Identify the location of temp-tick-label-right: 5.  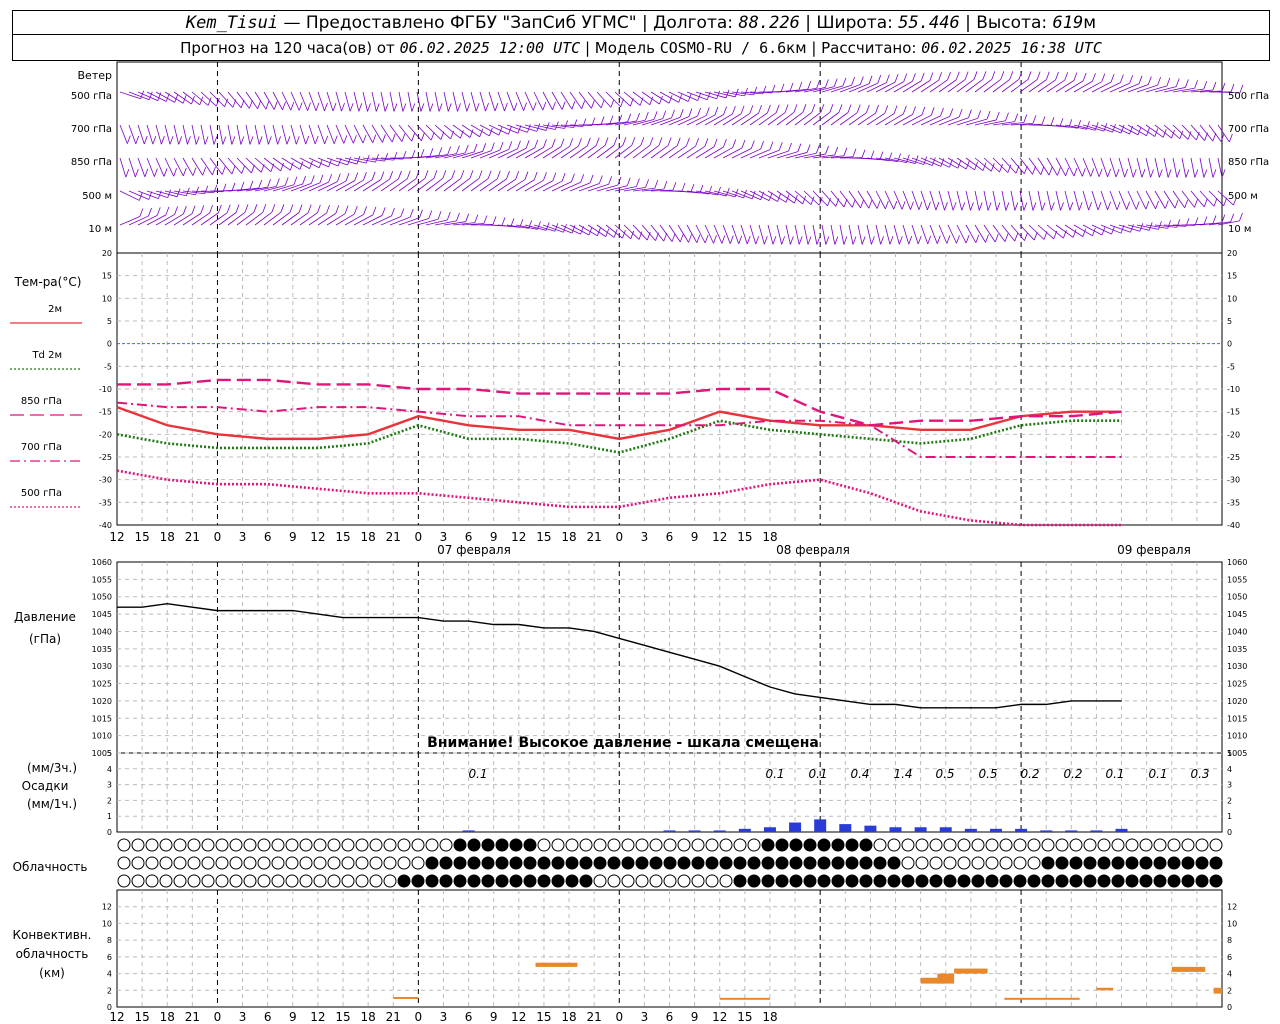
(1229, 321).